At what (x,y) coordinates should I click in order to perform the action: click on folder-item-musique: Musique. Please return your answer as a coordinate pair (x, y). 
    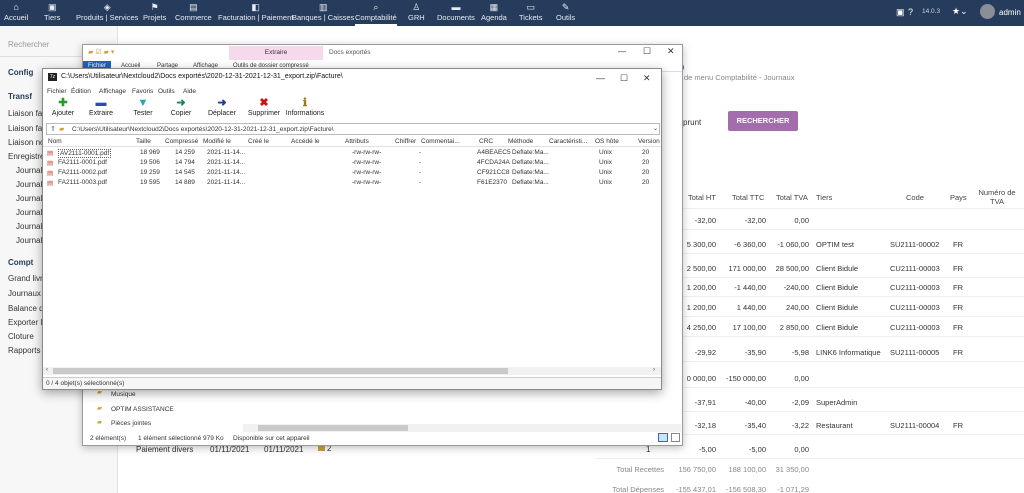
    Looking at the image, I should click on (123, 394).